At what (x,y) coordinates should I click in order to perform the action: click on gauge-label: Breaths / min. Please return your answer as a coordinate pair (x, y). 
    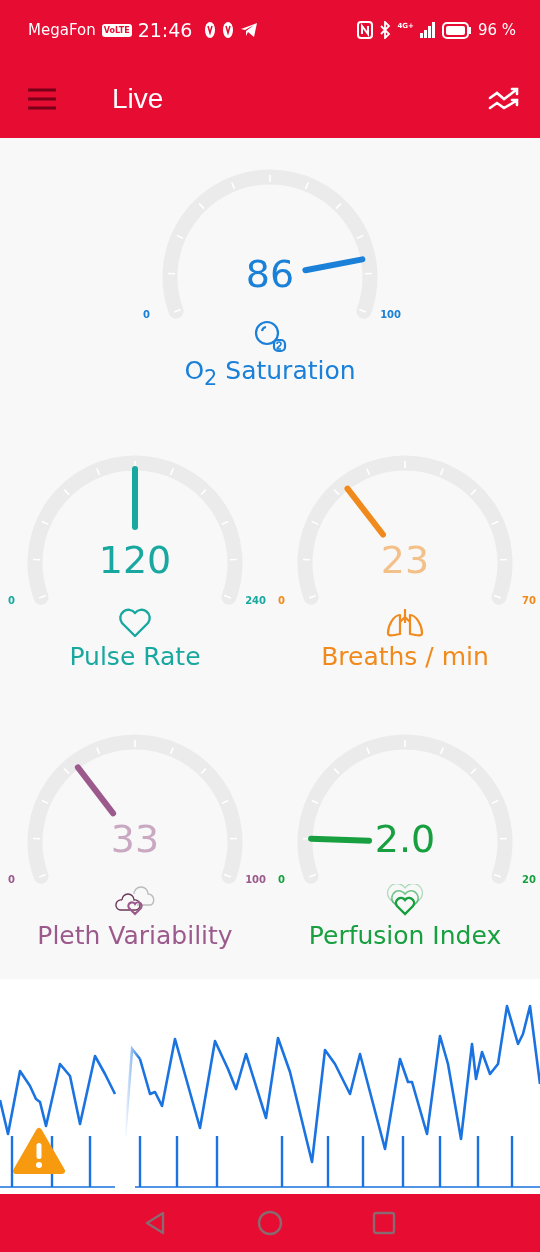
    Looking at the image, I should click on (405, 657).